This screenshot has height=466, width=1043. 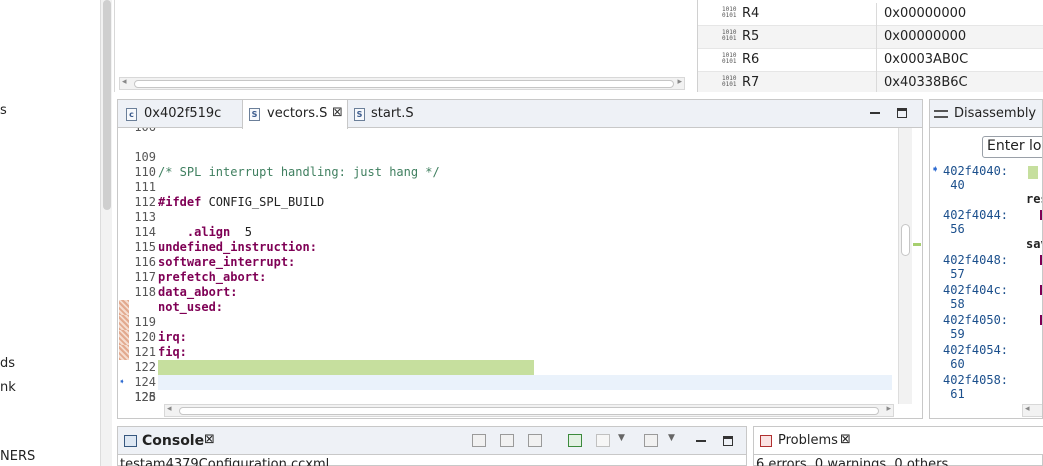 I want to click on word-wrap-icon, so click(x=535, y=440).